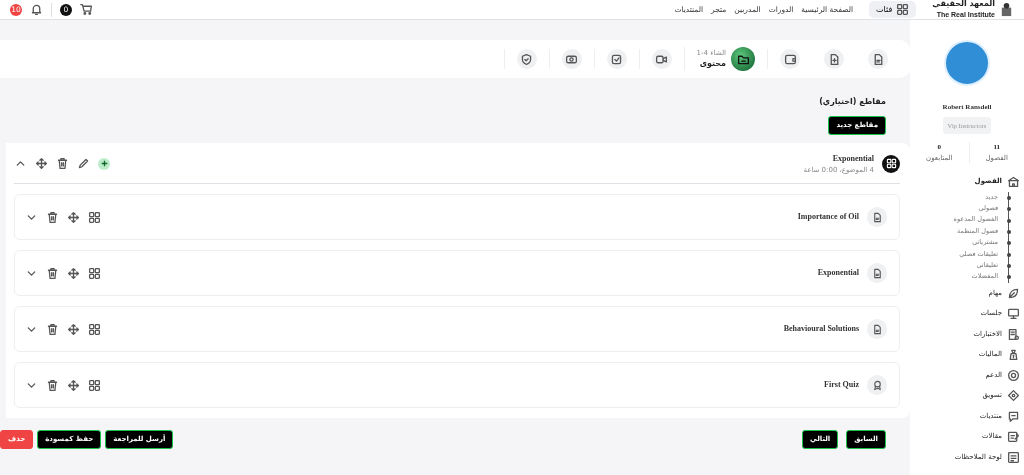 The image size is (1024, 475). Describe the element at coordinates (1013, 375) in the screenshot. I see `lifebuoy-icon` at that location.